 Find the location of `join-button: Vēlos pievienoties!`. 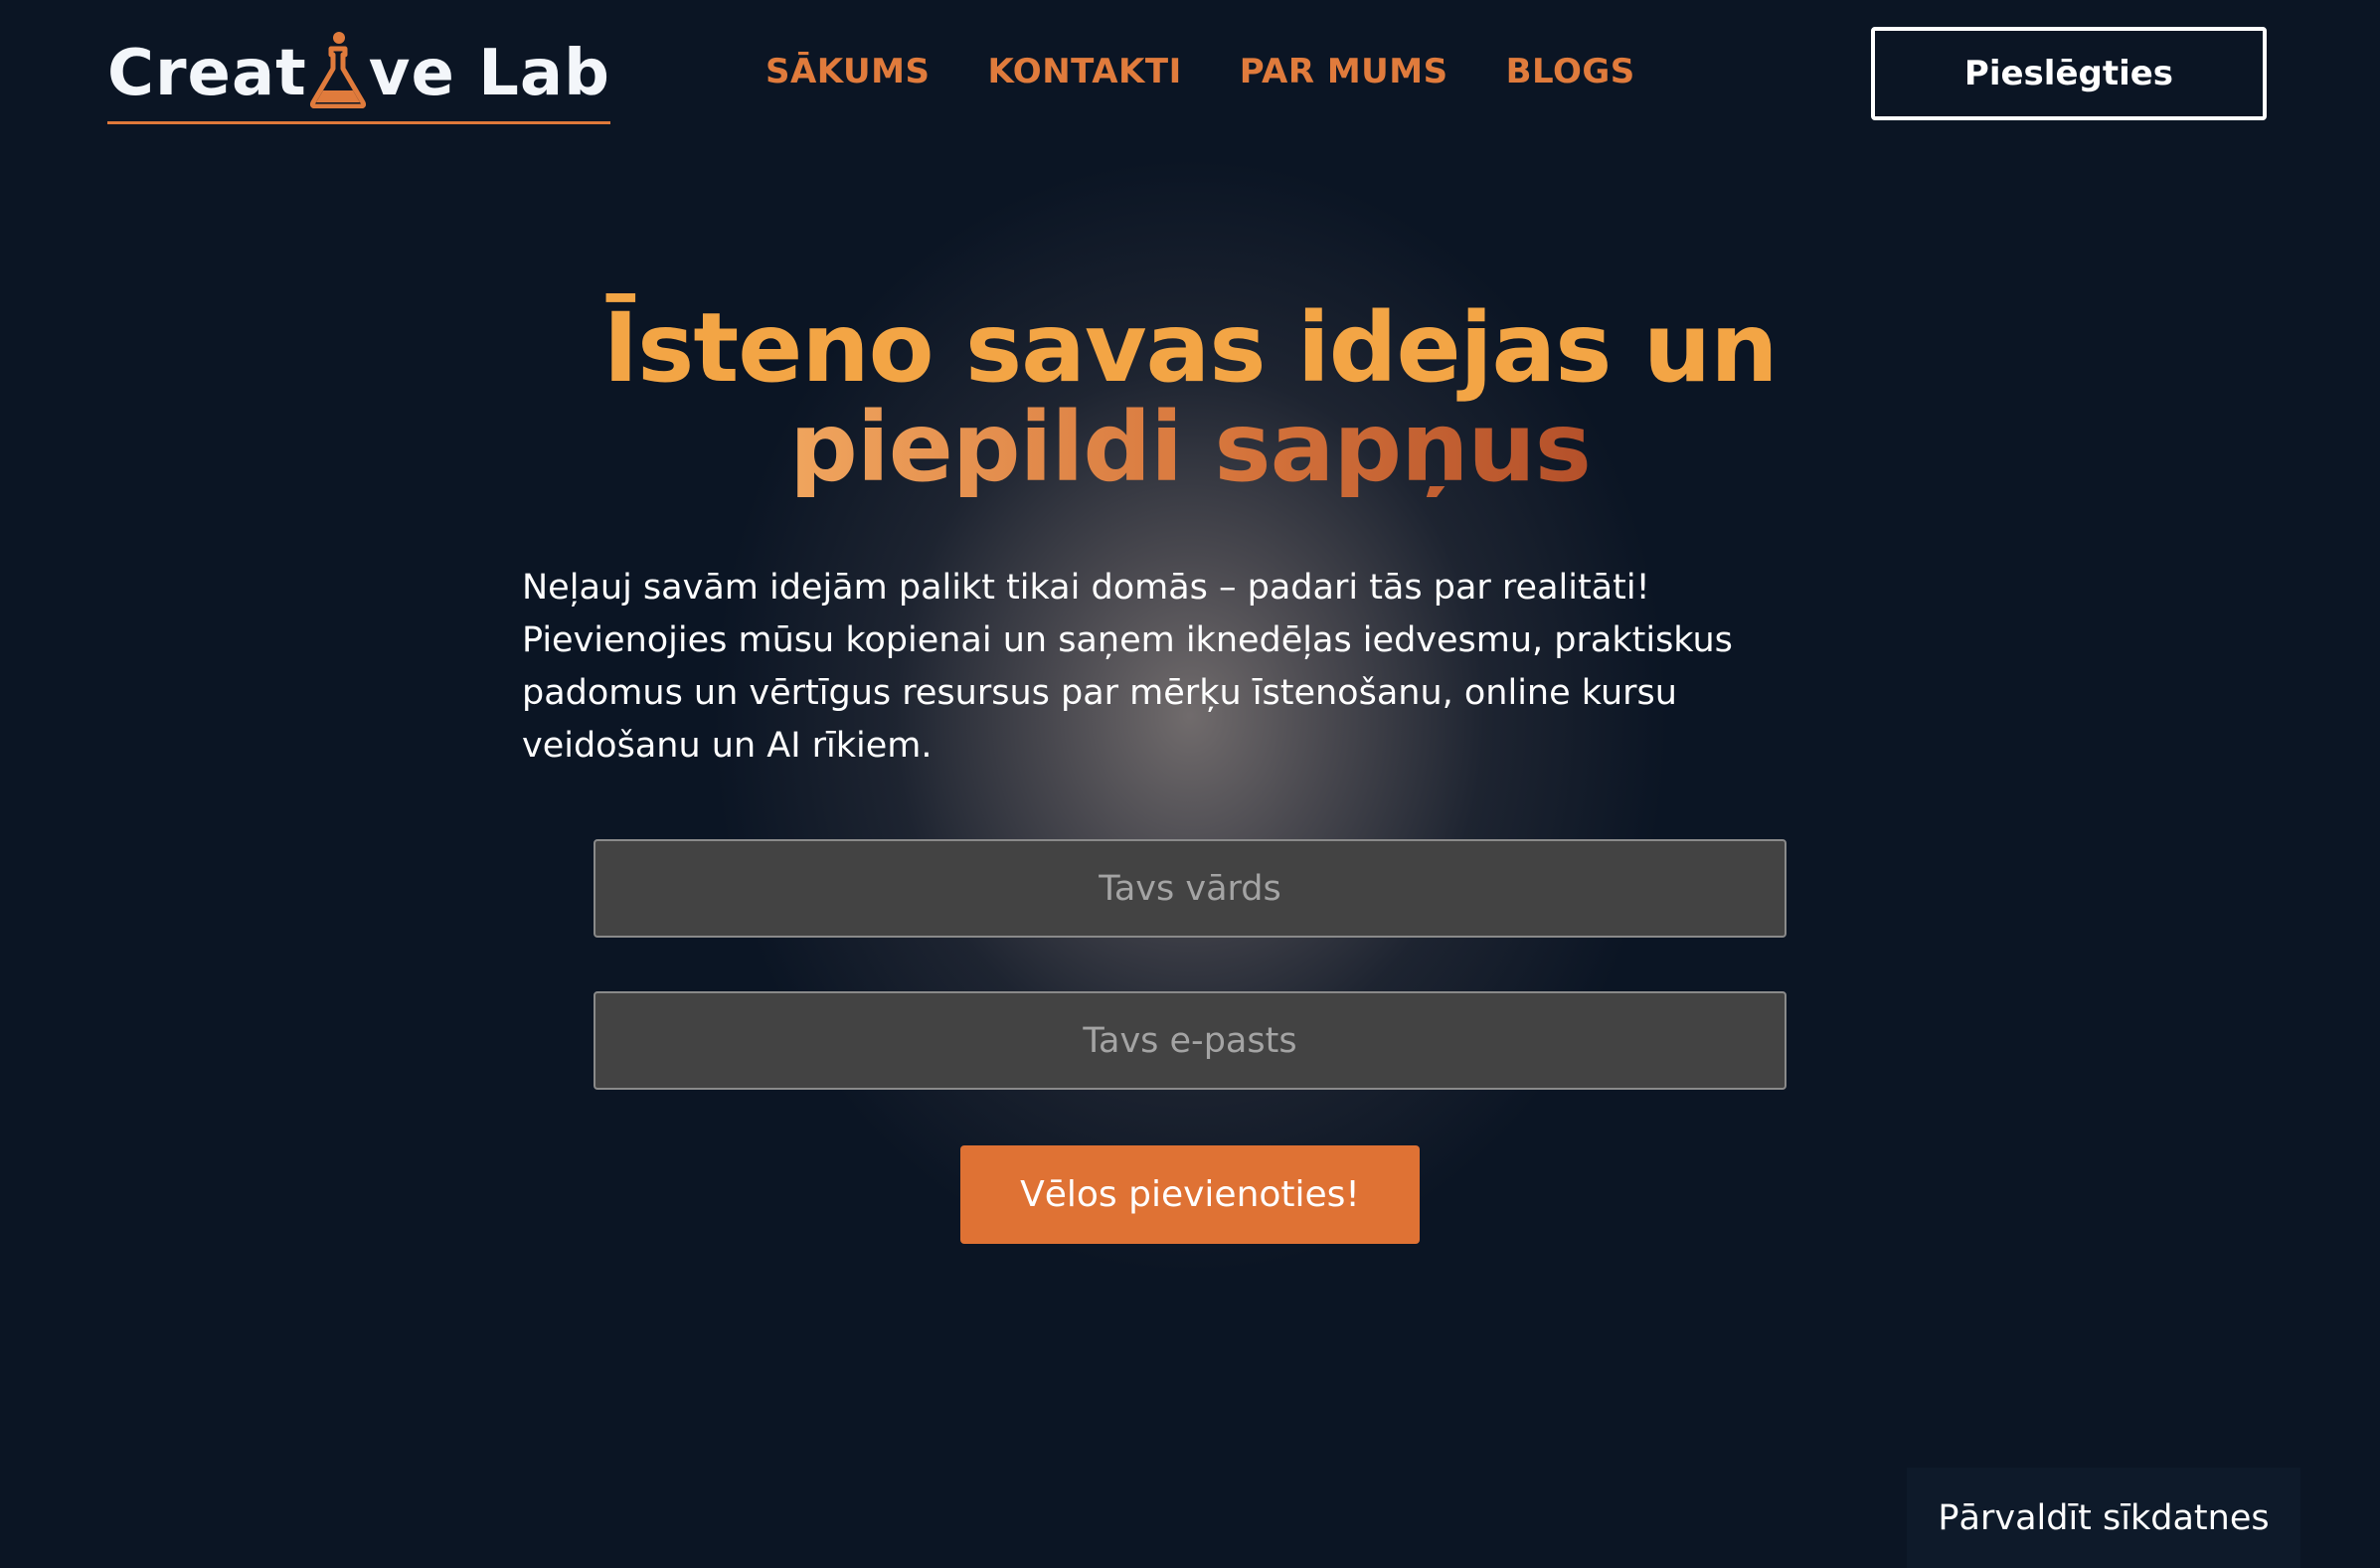

join-button: Vēlos pievienoties! is located at coordinates (1190, 1194).